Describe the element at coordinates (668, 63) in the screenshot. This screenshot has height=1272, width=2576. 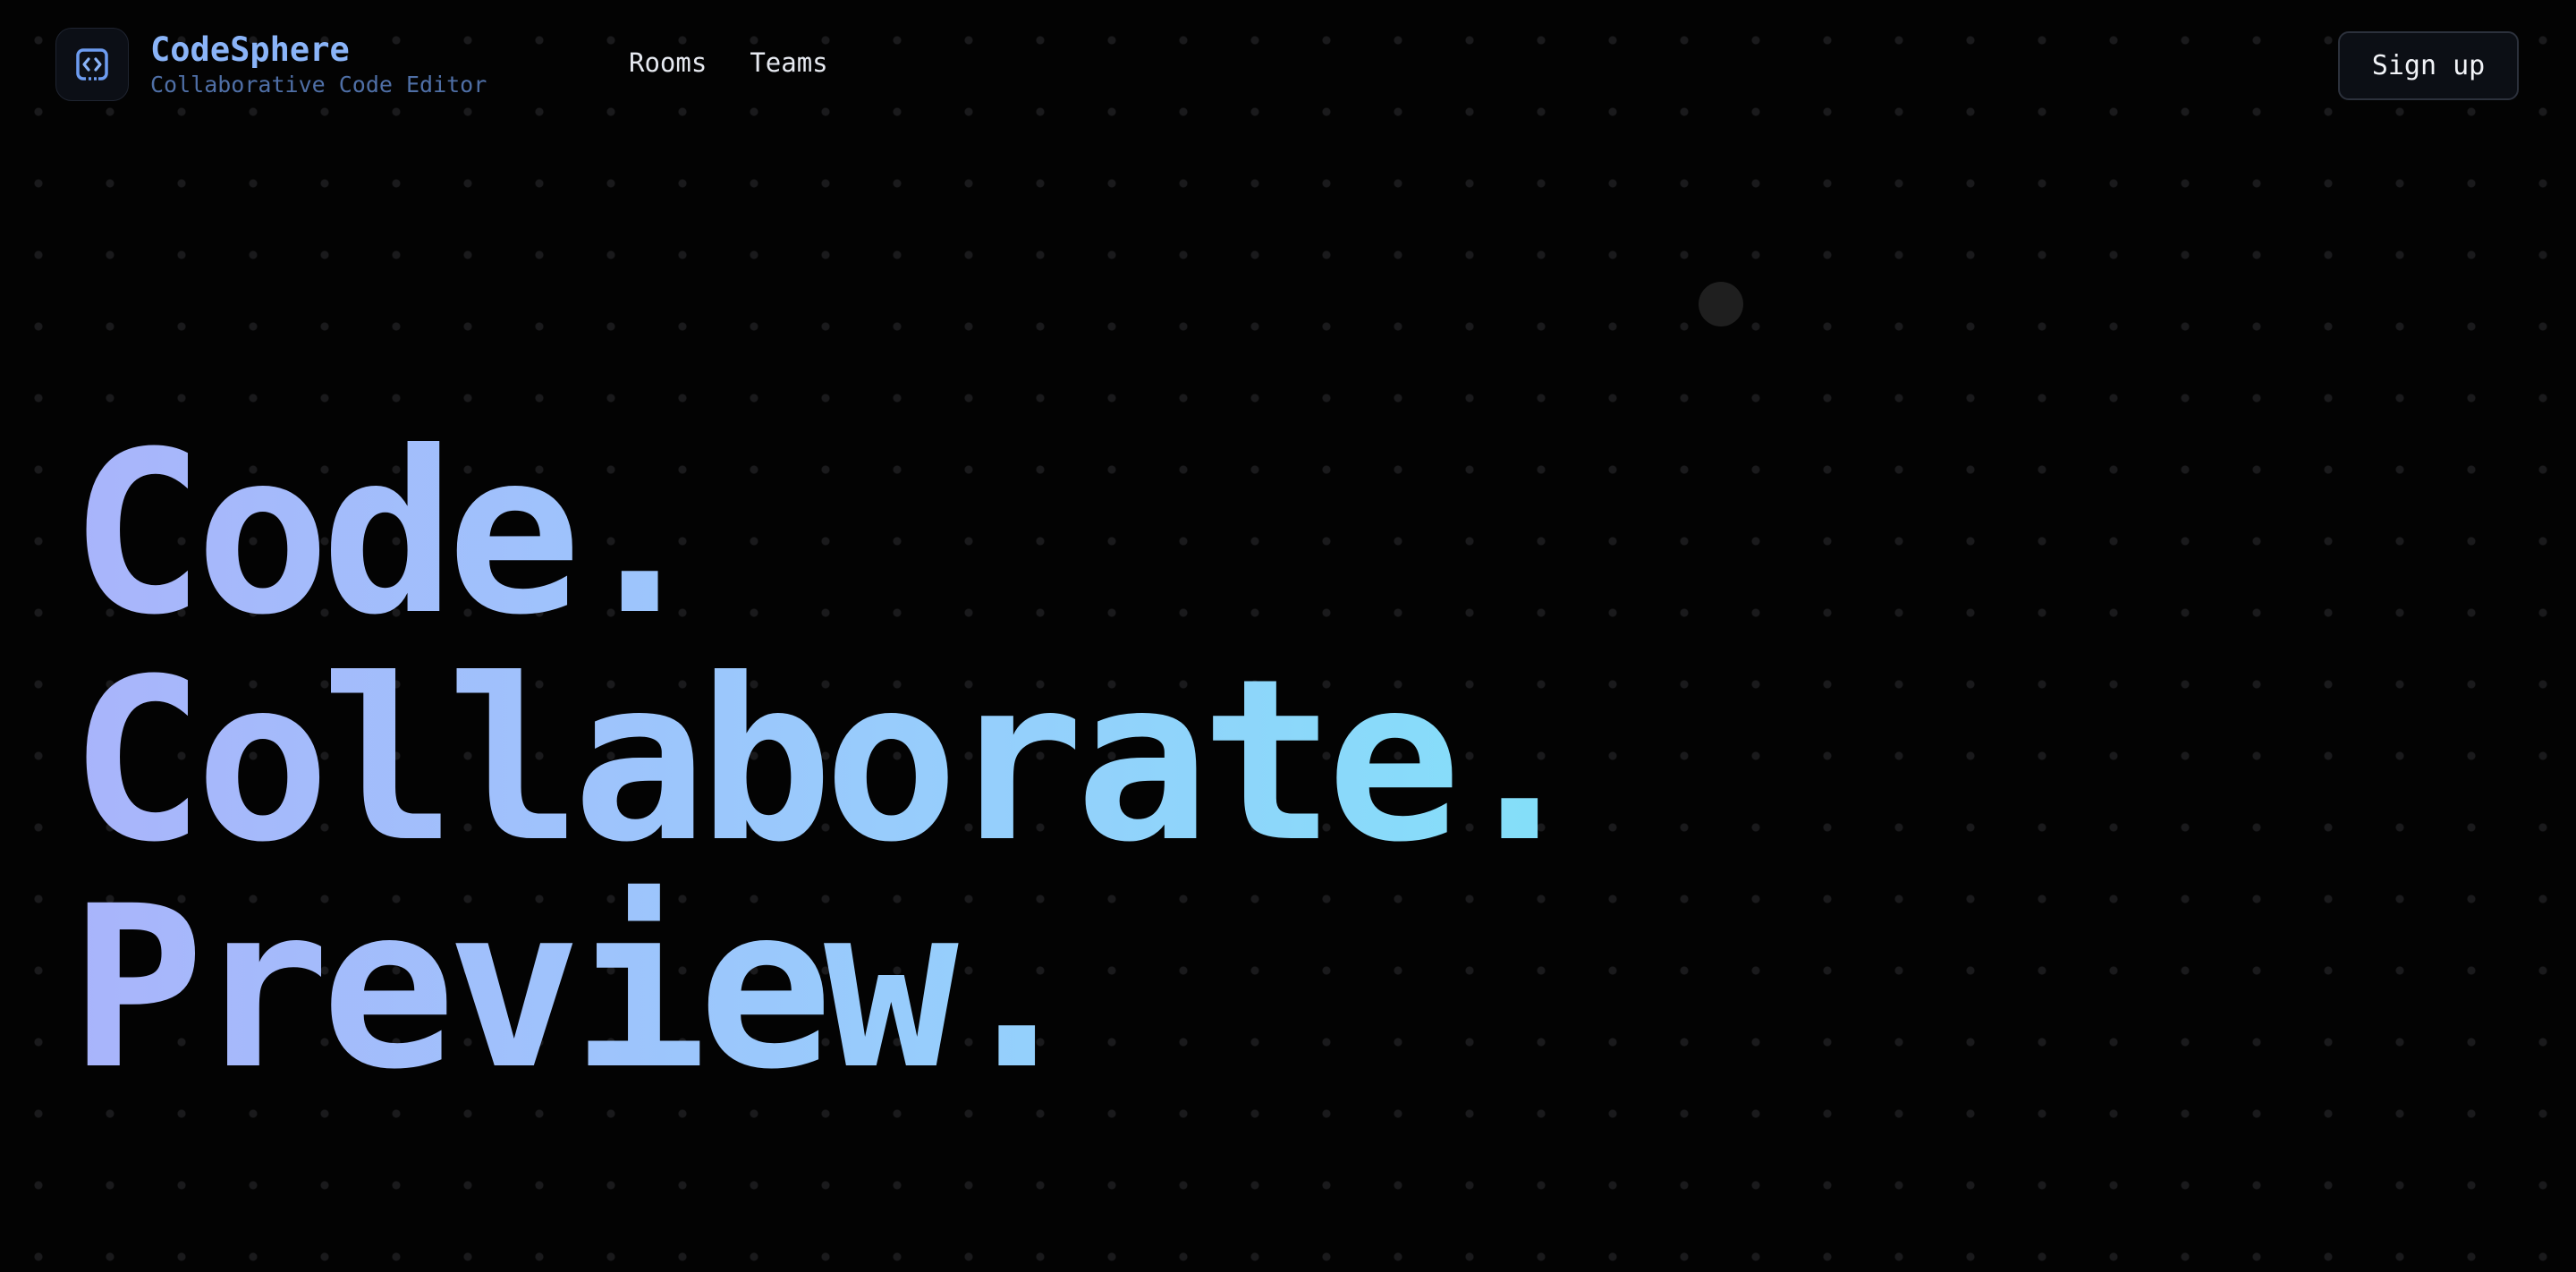
I see `nav-link-rooms: Rooms` at that location.